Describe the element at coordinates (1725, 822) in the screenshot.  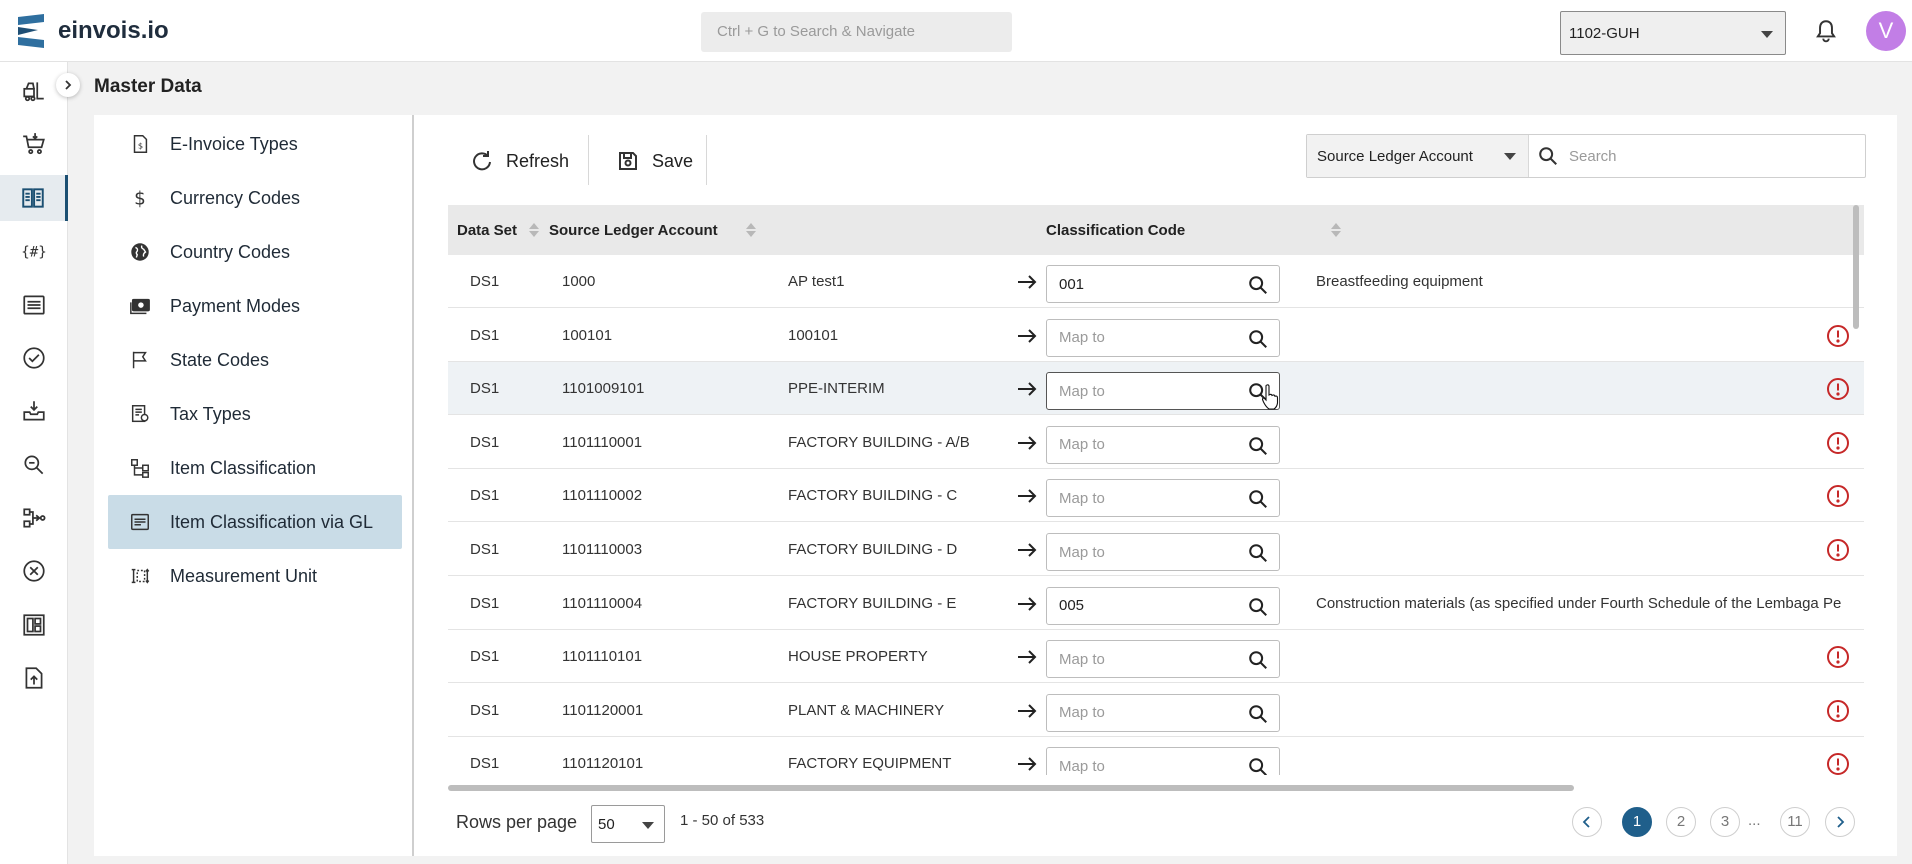
I see `pagination-page-3: 3` at that location.